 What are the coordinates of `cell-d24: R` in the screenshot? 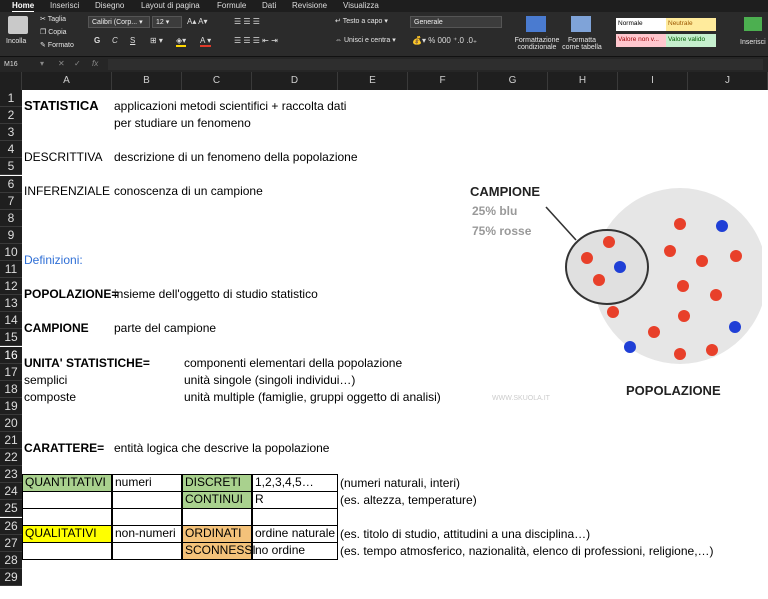 It's located at (295, 500).